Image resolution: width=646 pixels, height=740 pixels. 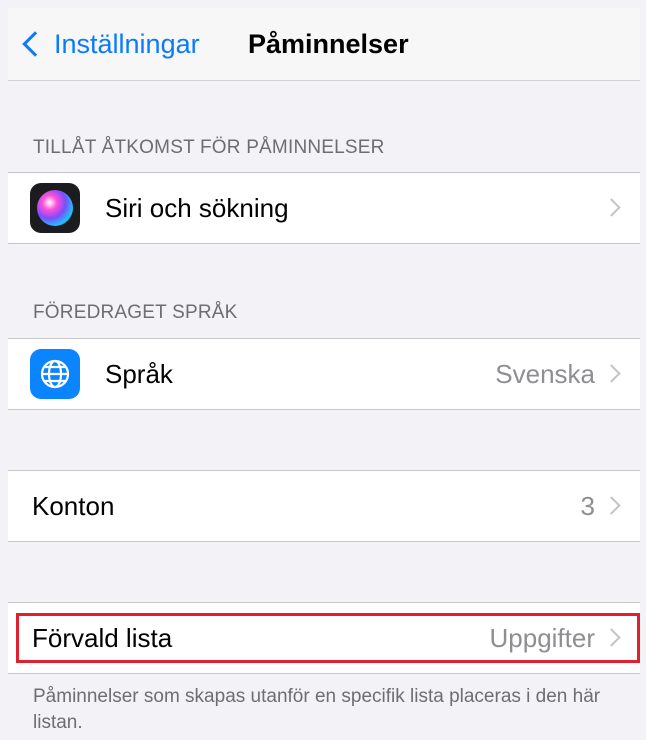 What do you see at coordinates (324, 638) in the screenshot?
I see `default-list-row: Förvald lista Uppgifter` at bounding box center [324, 638].